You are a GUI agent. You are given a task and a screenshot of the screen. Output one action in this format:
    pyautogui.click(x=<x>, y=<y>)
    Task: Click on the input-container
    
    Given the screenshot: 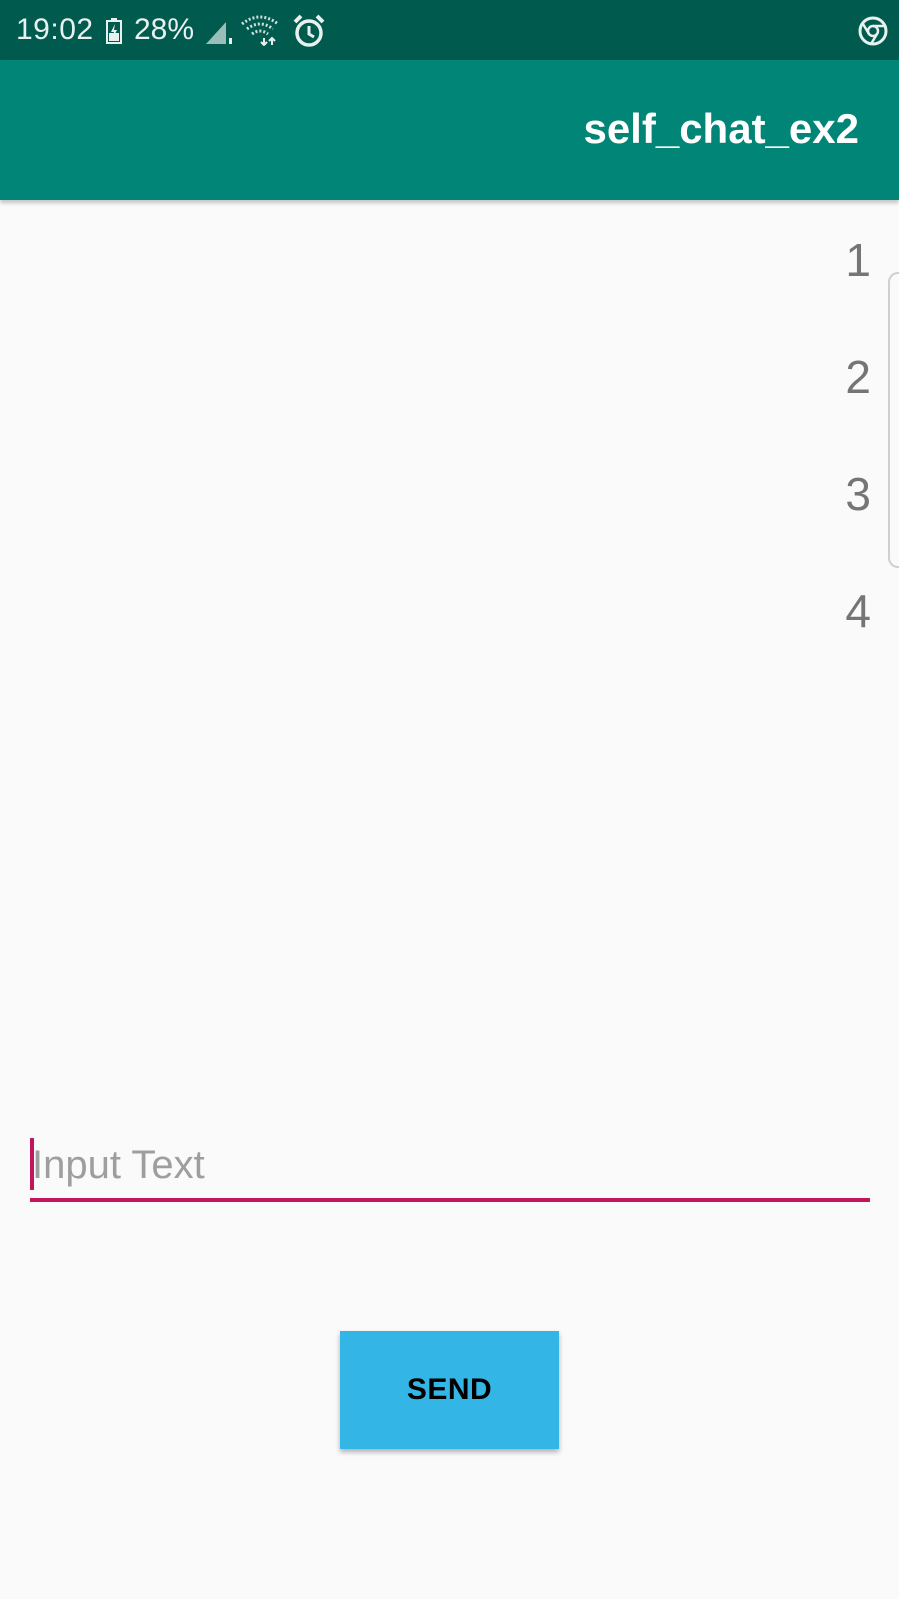 What is the action you would take?
    pyautogui.click(x=450, y=1168)
    